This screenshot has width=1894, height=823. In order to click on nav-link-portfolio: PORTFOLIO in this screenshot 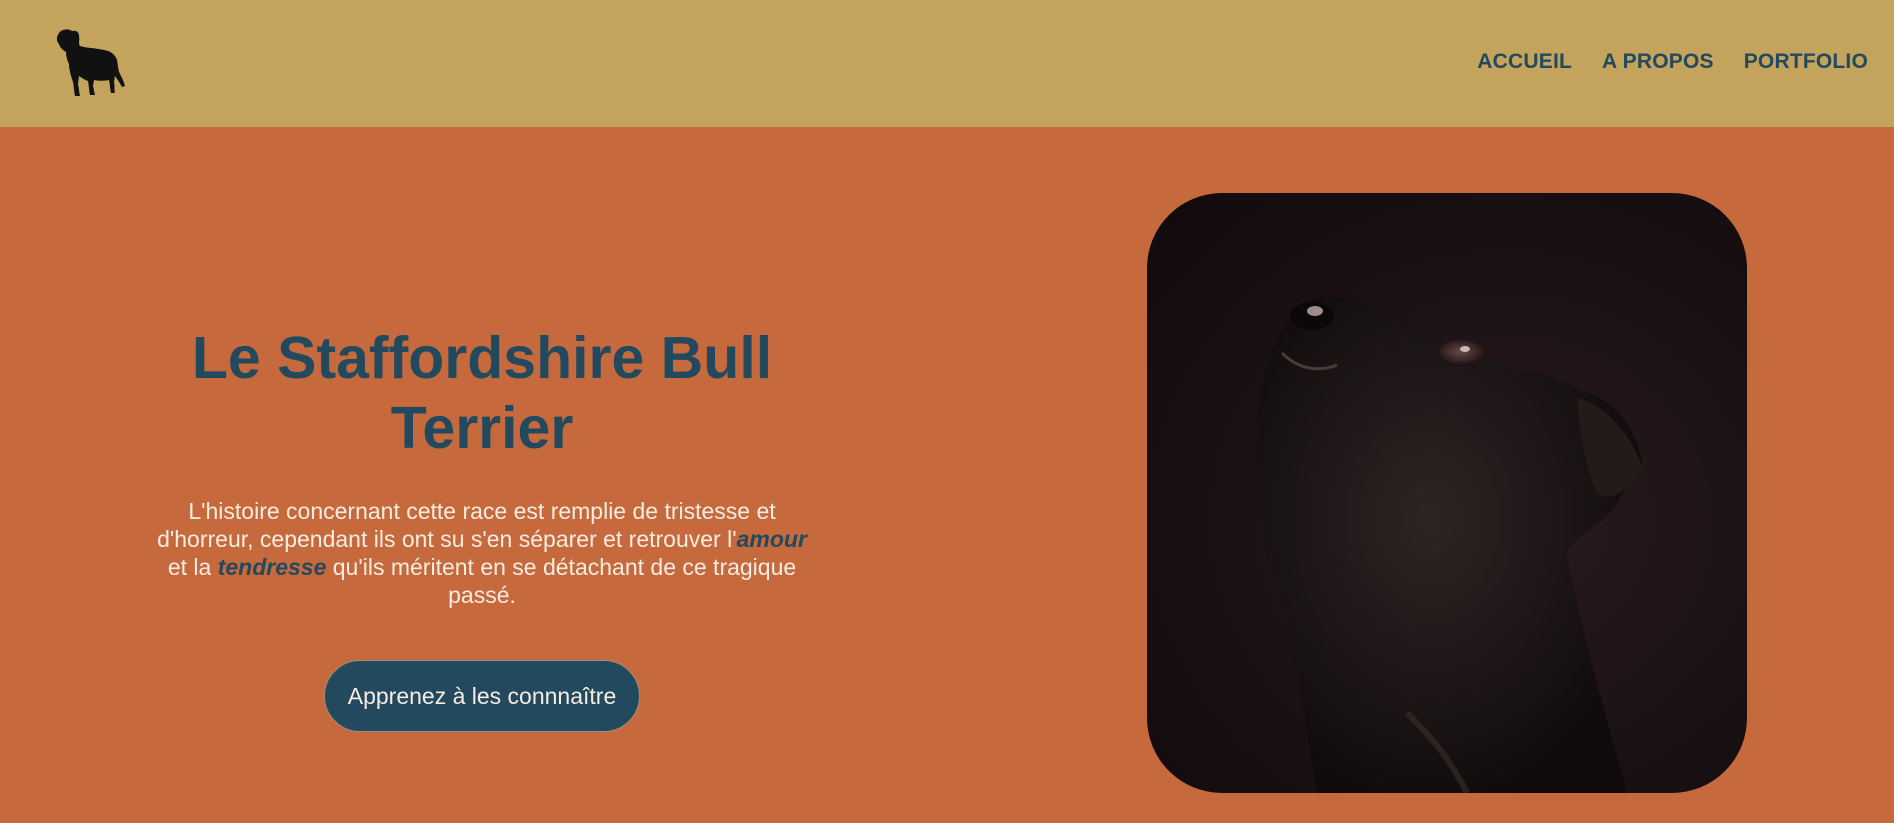, I will do `click(1806, 62)`.